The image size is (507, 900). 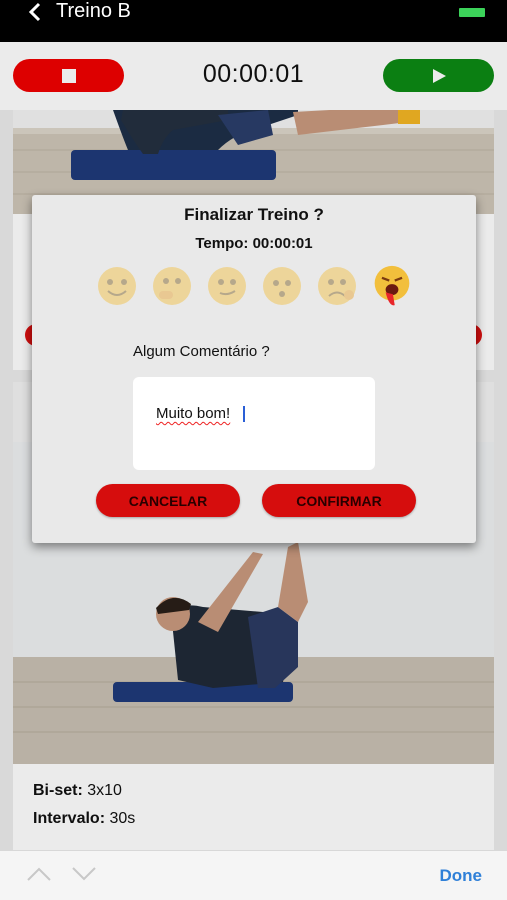 What do you see at coordinates (254, 214) in the screenshot?
I see `dialog-title: Finalizar Treino ?` at bounding box center [254, 214].